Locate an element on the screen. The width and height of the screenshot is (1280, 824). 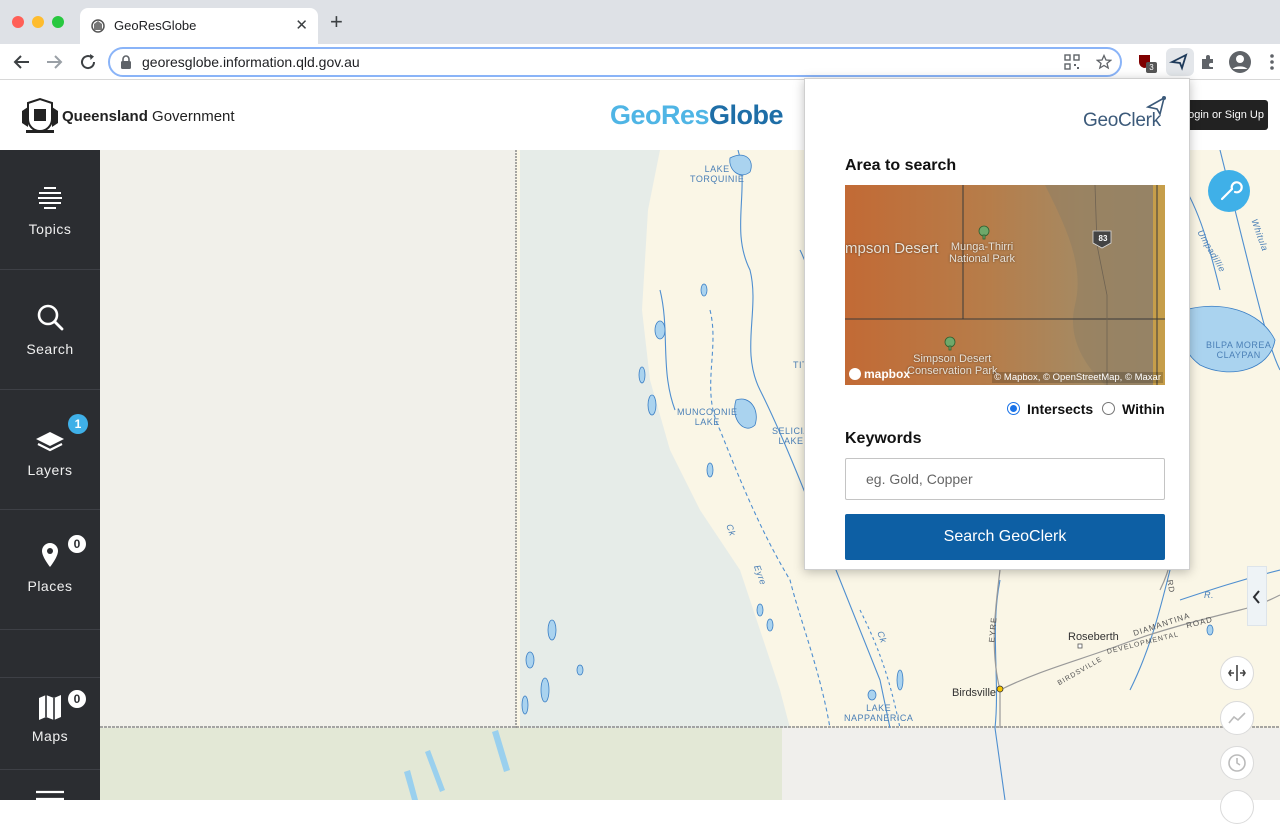
satellite-imagery is located at coordinates (1005, 285).